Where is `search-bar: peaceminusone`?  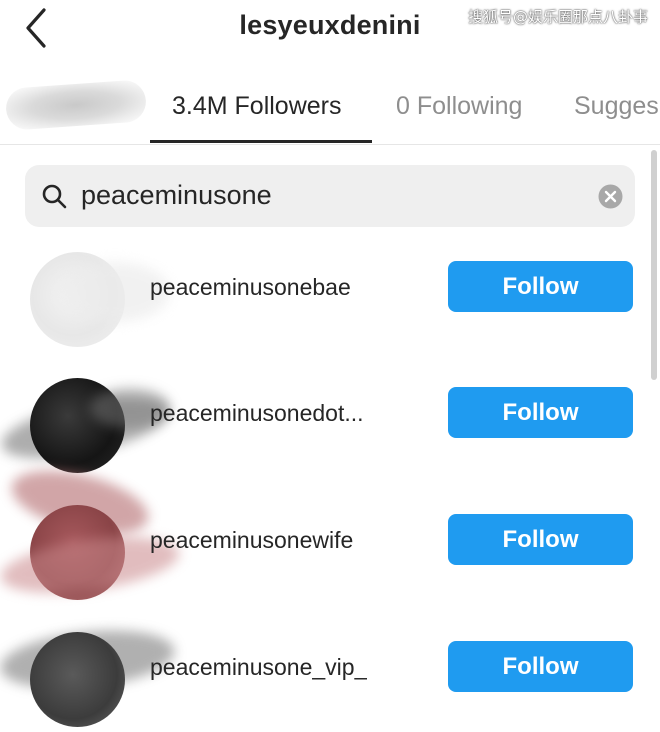 search-bar: peaceminusone is located at coordinates (330, 196).